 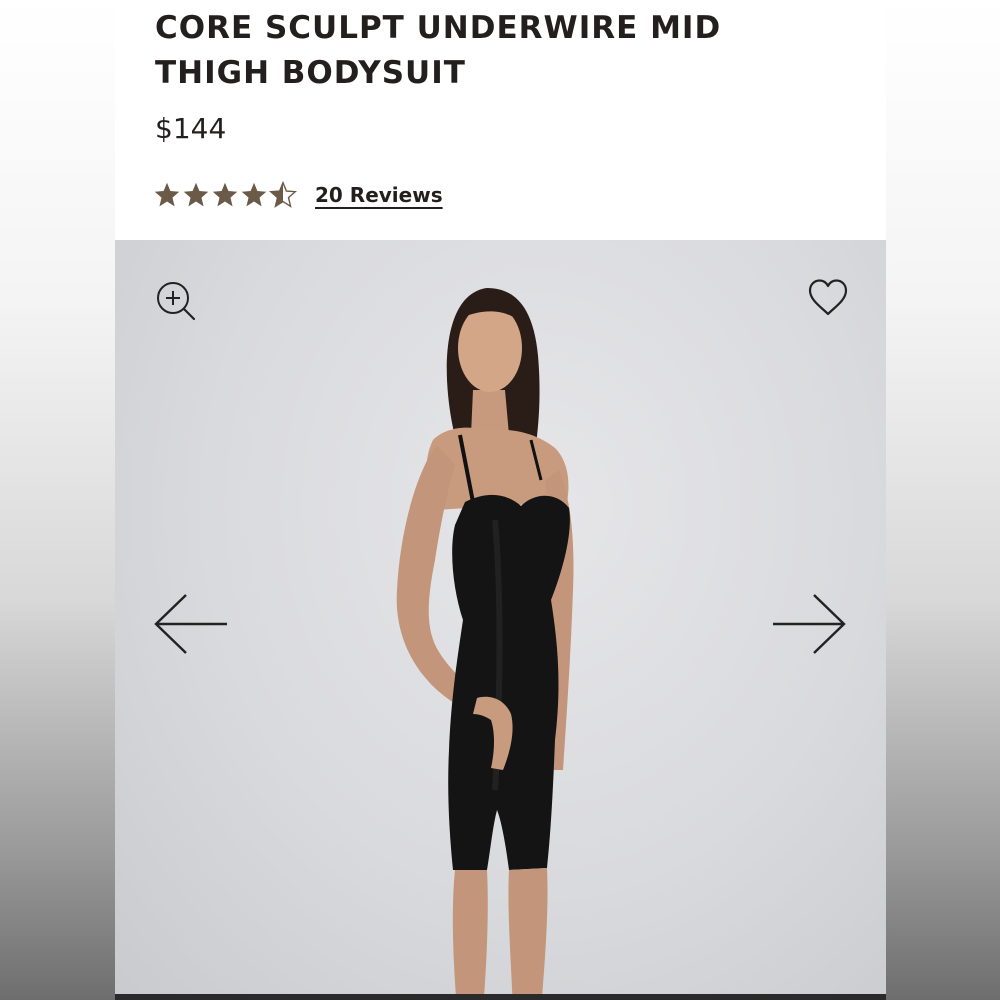 What do you see at coordinates (809, 624) in the screenshot?
I see `arrow-right-icon` at bounding box center [809, 624].